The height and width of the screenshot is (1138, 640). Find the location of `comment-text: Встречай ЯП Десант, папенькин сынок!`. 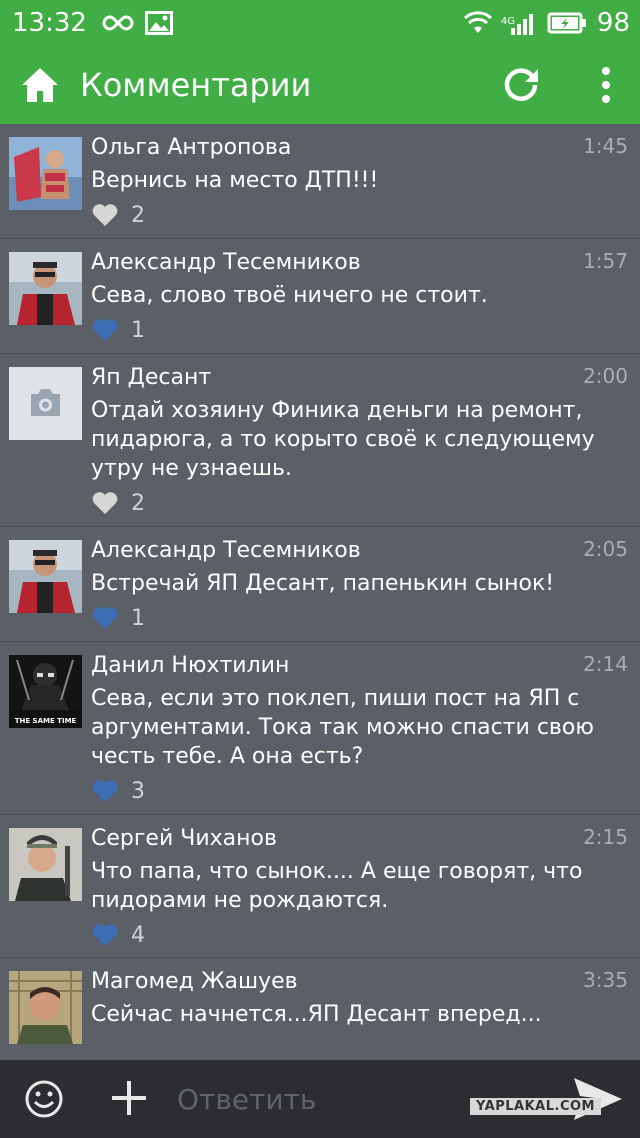

comment-text: Встречай ЯП Десант, папенькин сынок! is located at coordinates (365, 583).